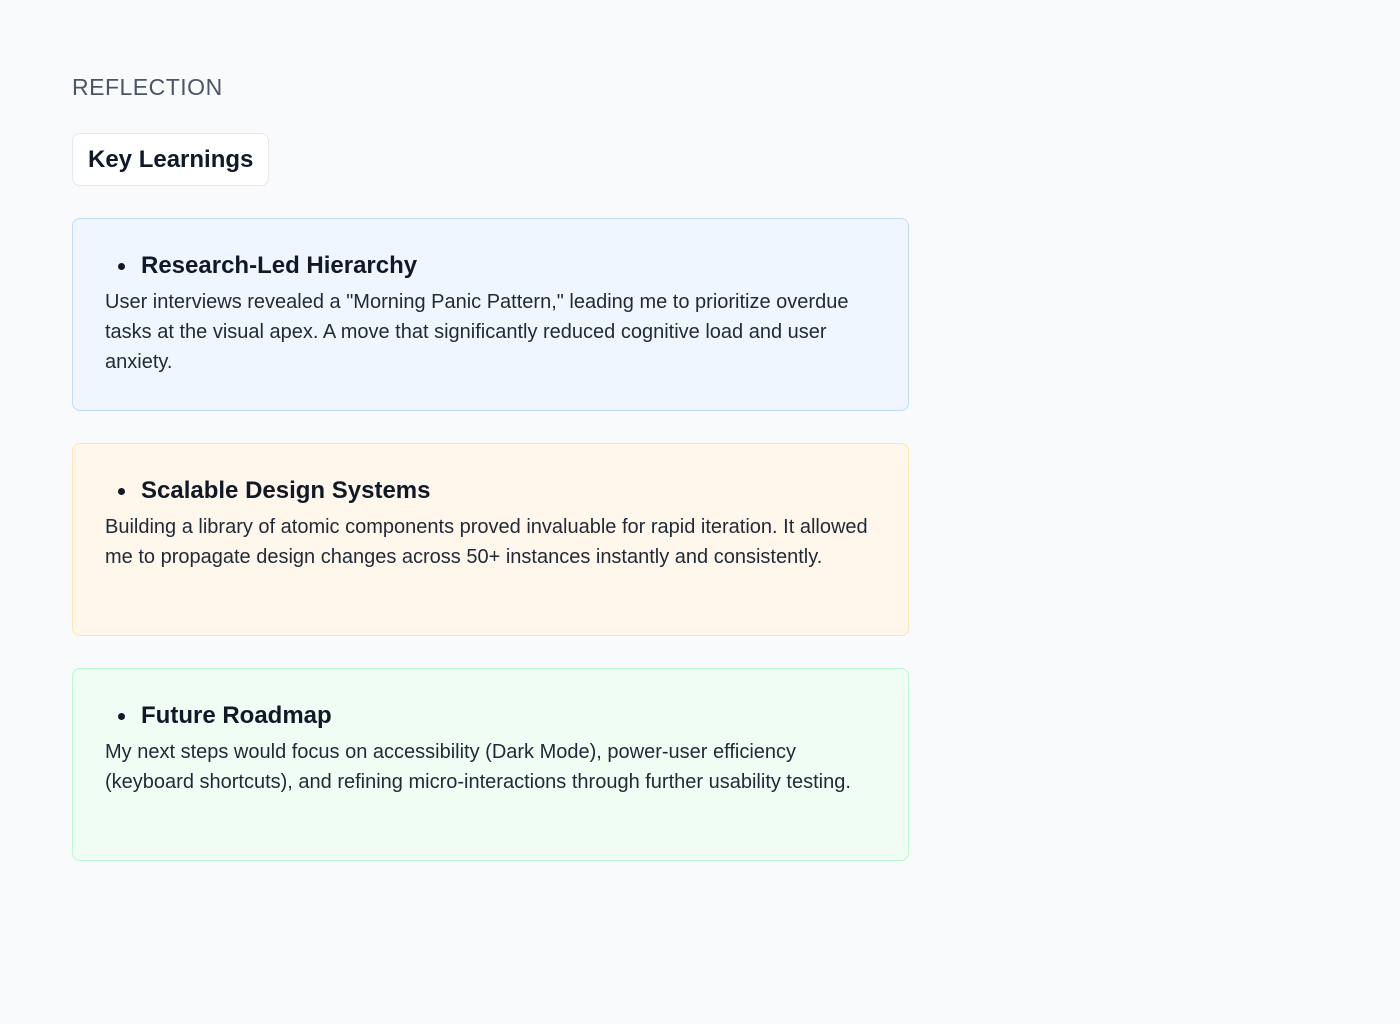 The height and width of the screenshot is (1024, 1400). Describe the element at coordinates (490, 491) in the screenshot. I see `card-heading: Scalable Design Systems` at that location.